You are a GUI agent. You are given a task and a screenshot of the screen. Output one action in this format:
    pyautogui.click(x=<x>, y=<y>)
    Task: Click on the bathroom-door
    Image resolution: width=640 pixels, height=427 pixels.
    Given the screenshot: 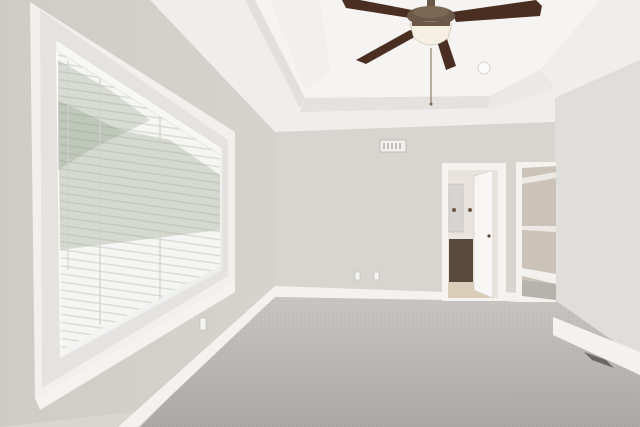 What is the action you would take?
    pyautogui.click(x=483, y=234)
    